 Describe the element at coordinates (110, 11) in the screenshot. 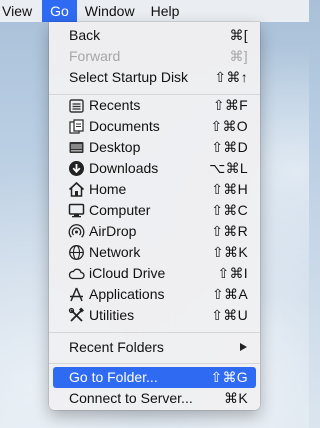

I see `menu-window: Window` at that location.